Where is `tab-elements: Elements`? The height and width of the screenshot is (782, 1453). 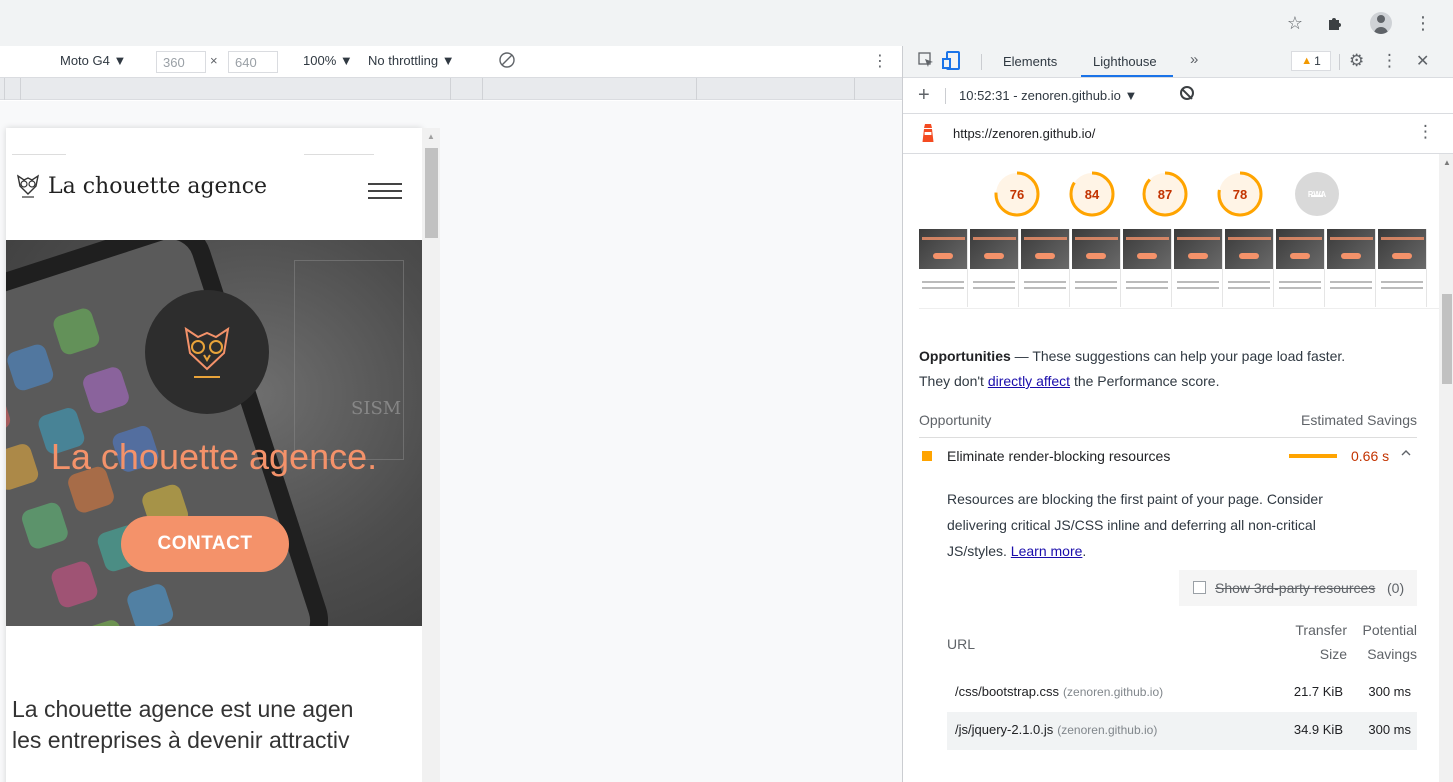
tab-elements: Elements is located at coordinates (1030, 61).